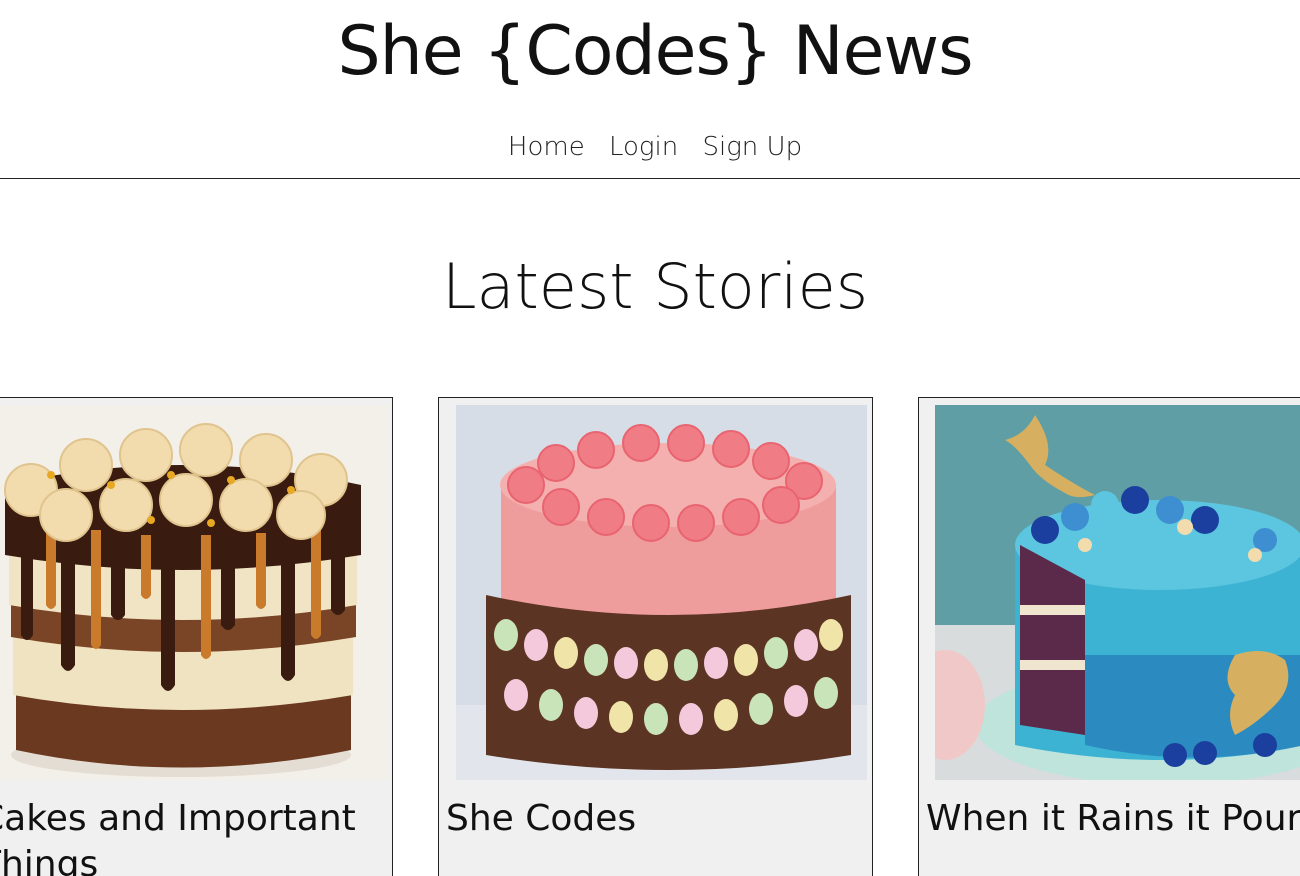 This screenshot has height=876, width=1300. I want to click on pink-cake-image, so click(661, 592).